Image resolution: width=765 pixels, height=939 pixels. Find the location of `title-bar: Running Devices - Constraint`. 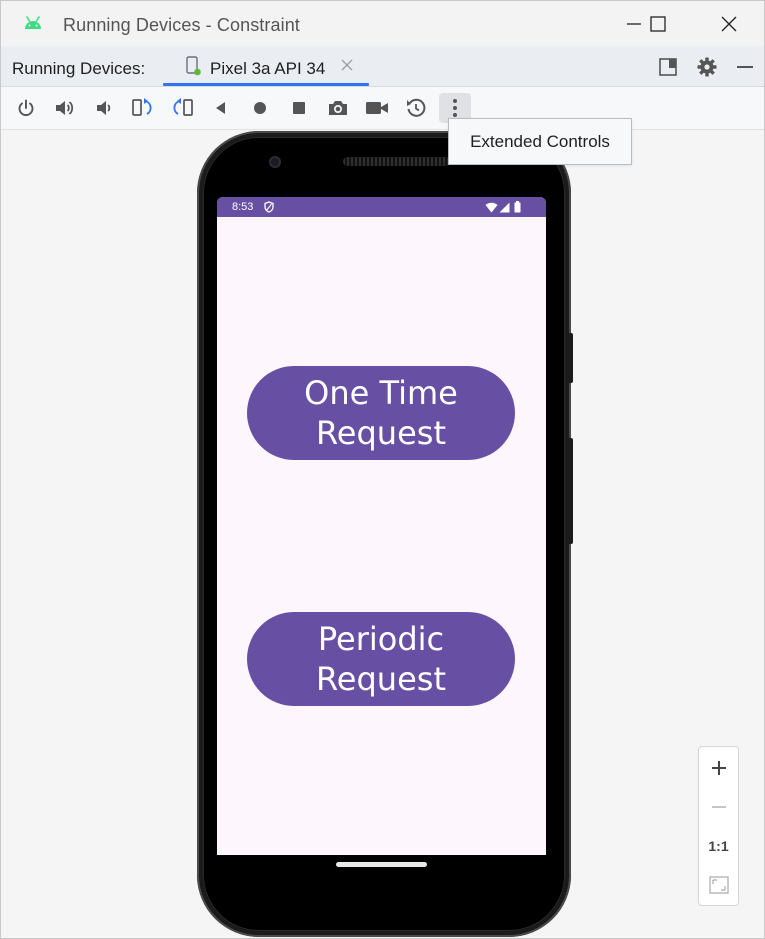

title-bar: Running Devices - Constraint is located at coordinates (382, 23).